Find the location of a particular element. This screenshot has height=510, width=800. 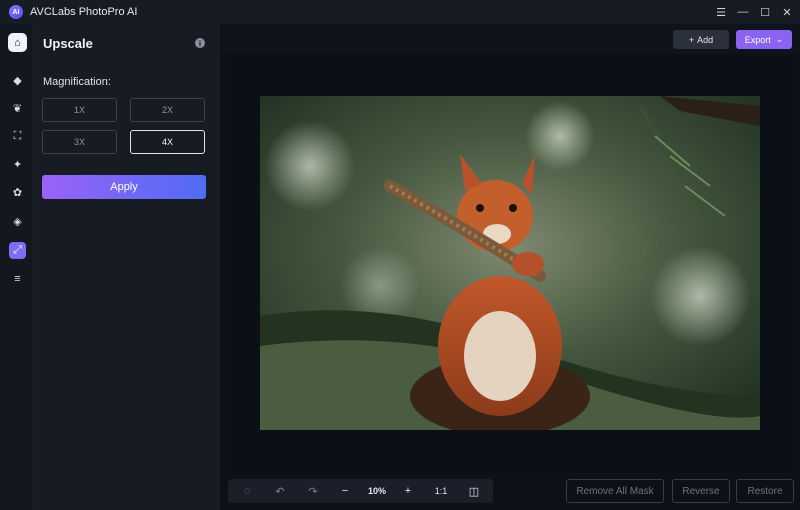

zoom-out-button: − is located at coordinates (345, 491).